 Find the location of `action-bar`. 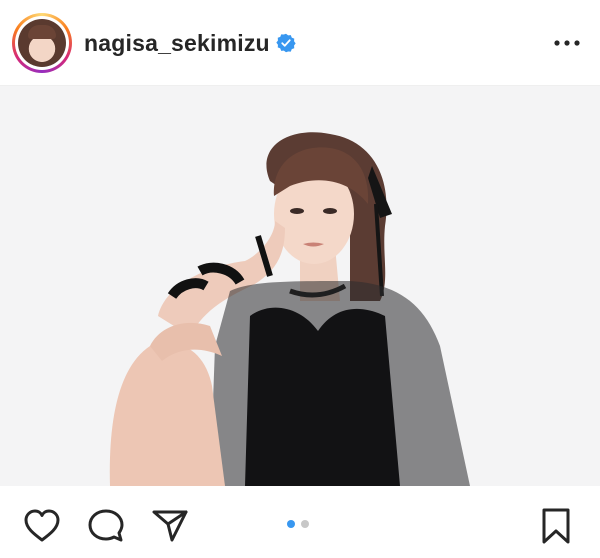

action-bar is located at coordinates (300, 522).